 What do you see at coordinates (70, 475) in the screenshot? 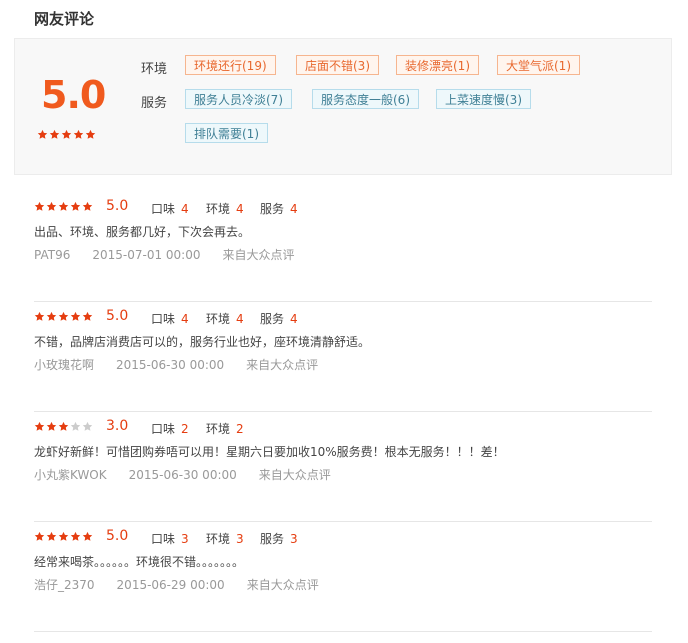
I see `review-user: 小丸紫KWOK` at bounding box center [70, 475].